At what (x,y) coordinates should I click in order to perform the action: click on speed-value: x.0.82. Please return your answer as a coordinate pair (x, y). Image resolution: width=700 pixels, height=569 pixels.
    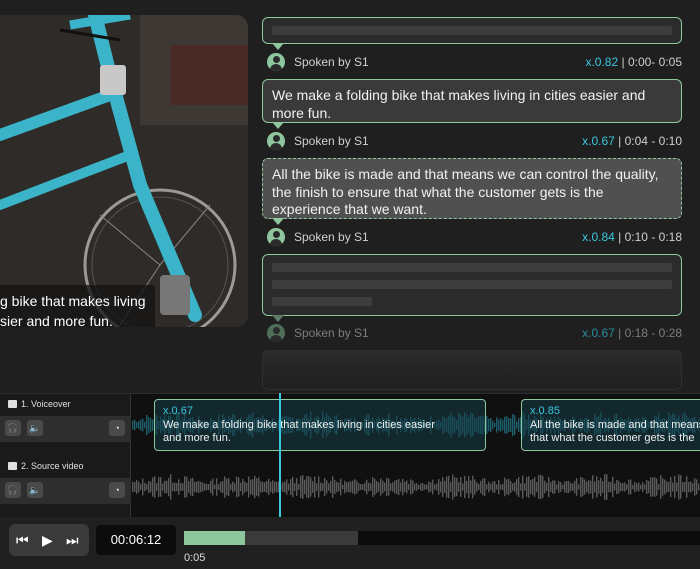
    Looking at the image, I should click on (601, 62).